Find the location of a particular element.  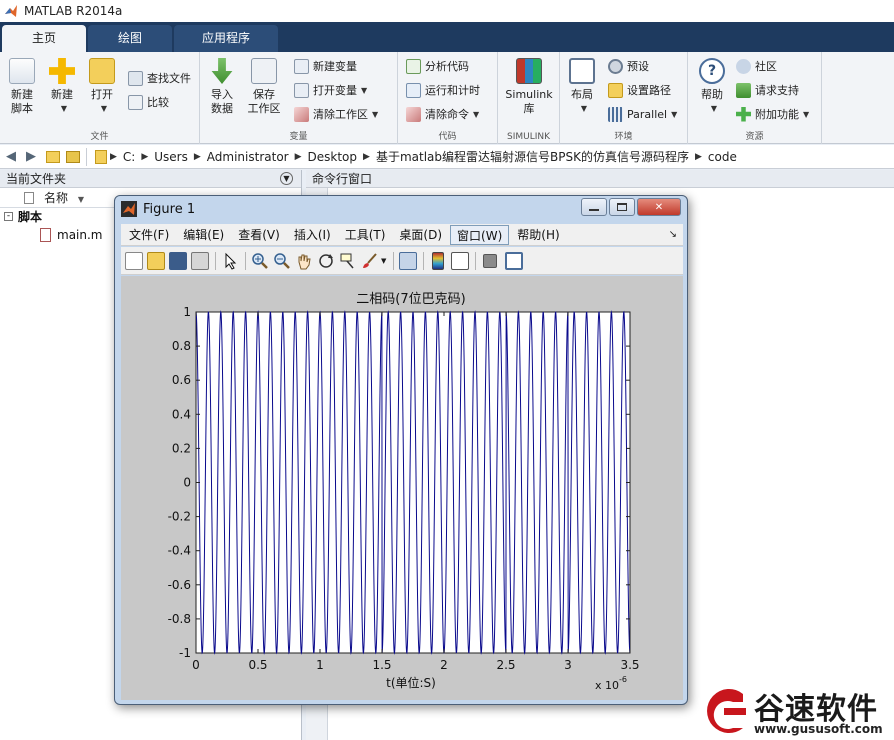

y-tick-label: 0 is located at coordinates (187, 483).